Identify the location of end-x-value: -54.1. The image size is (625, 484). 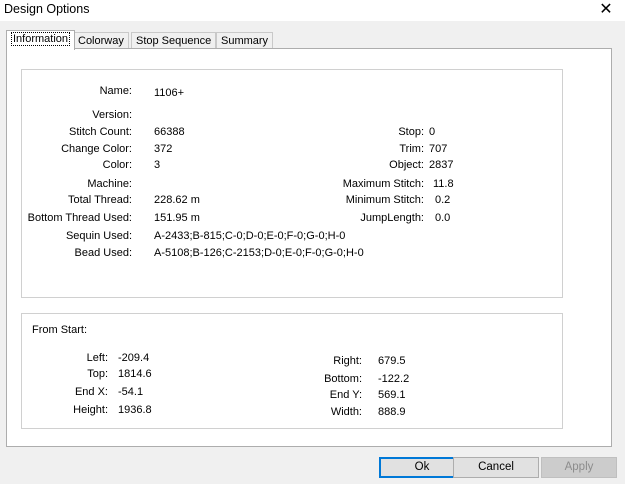
(131, 392).